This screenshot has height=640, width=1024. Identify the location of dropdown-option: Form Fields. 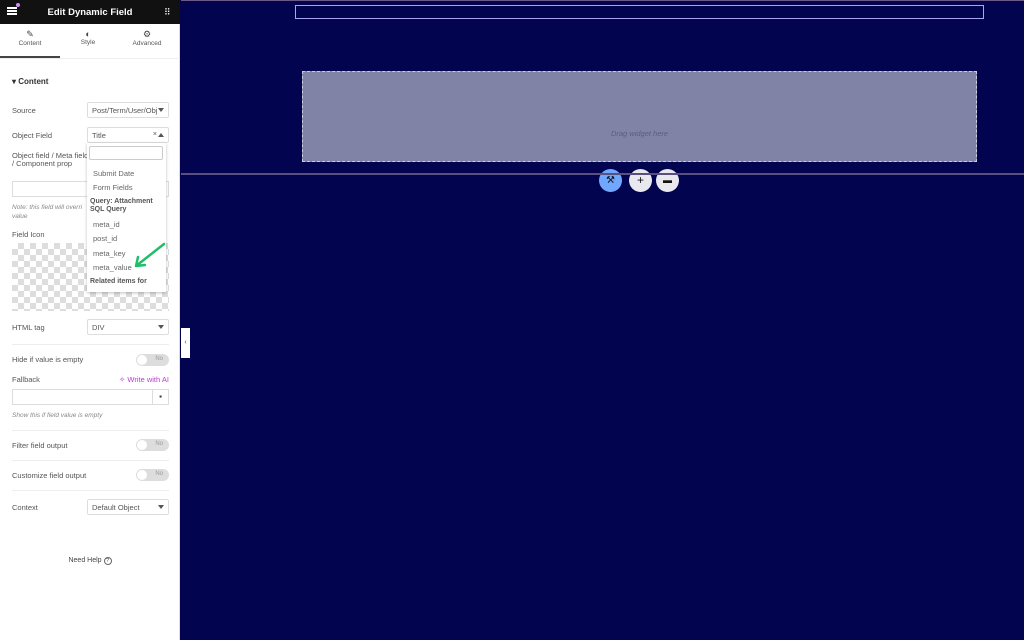
(113, 187).